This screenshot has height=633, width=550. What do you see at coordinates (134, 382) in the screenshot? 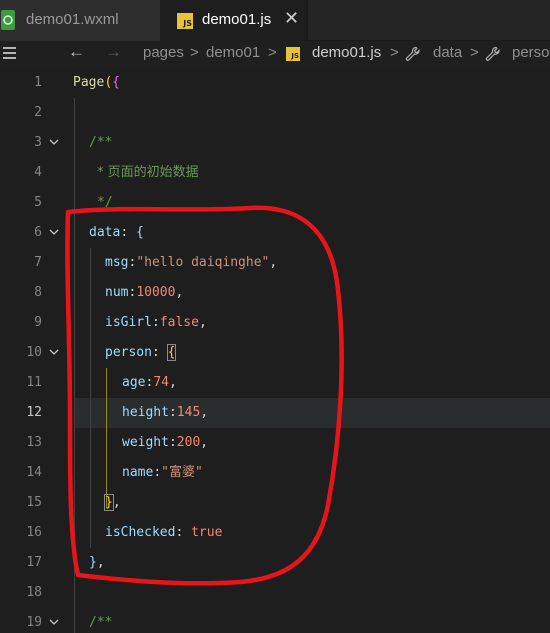
I see `property-key: age` at bounding box center [134, 382].